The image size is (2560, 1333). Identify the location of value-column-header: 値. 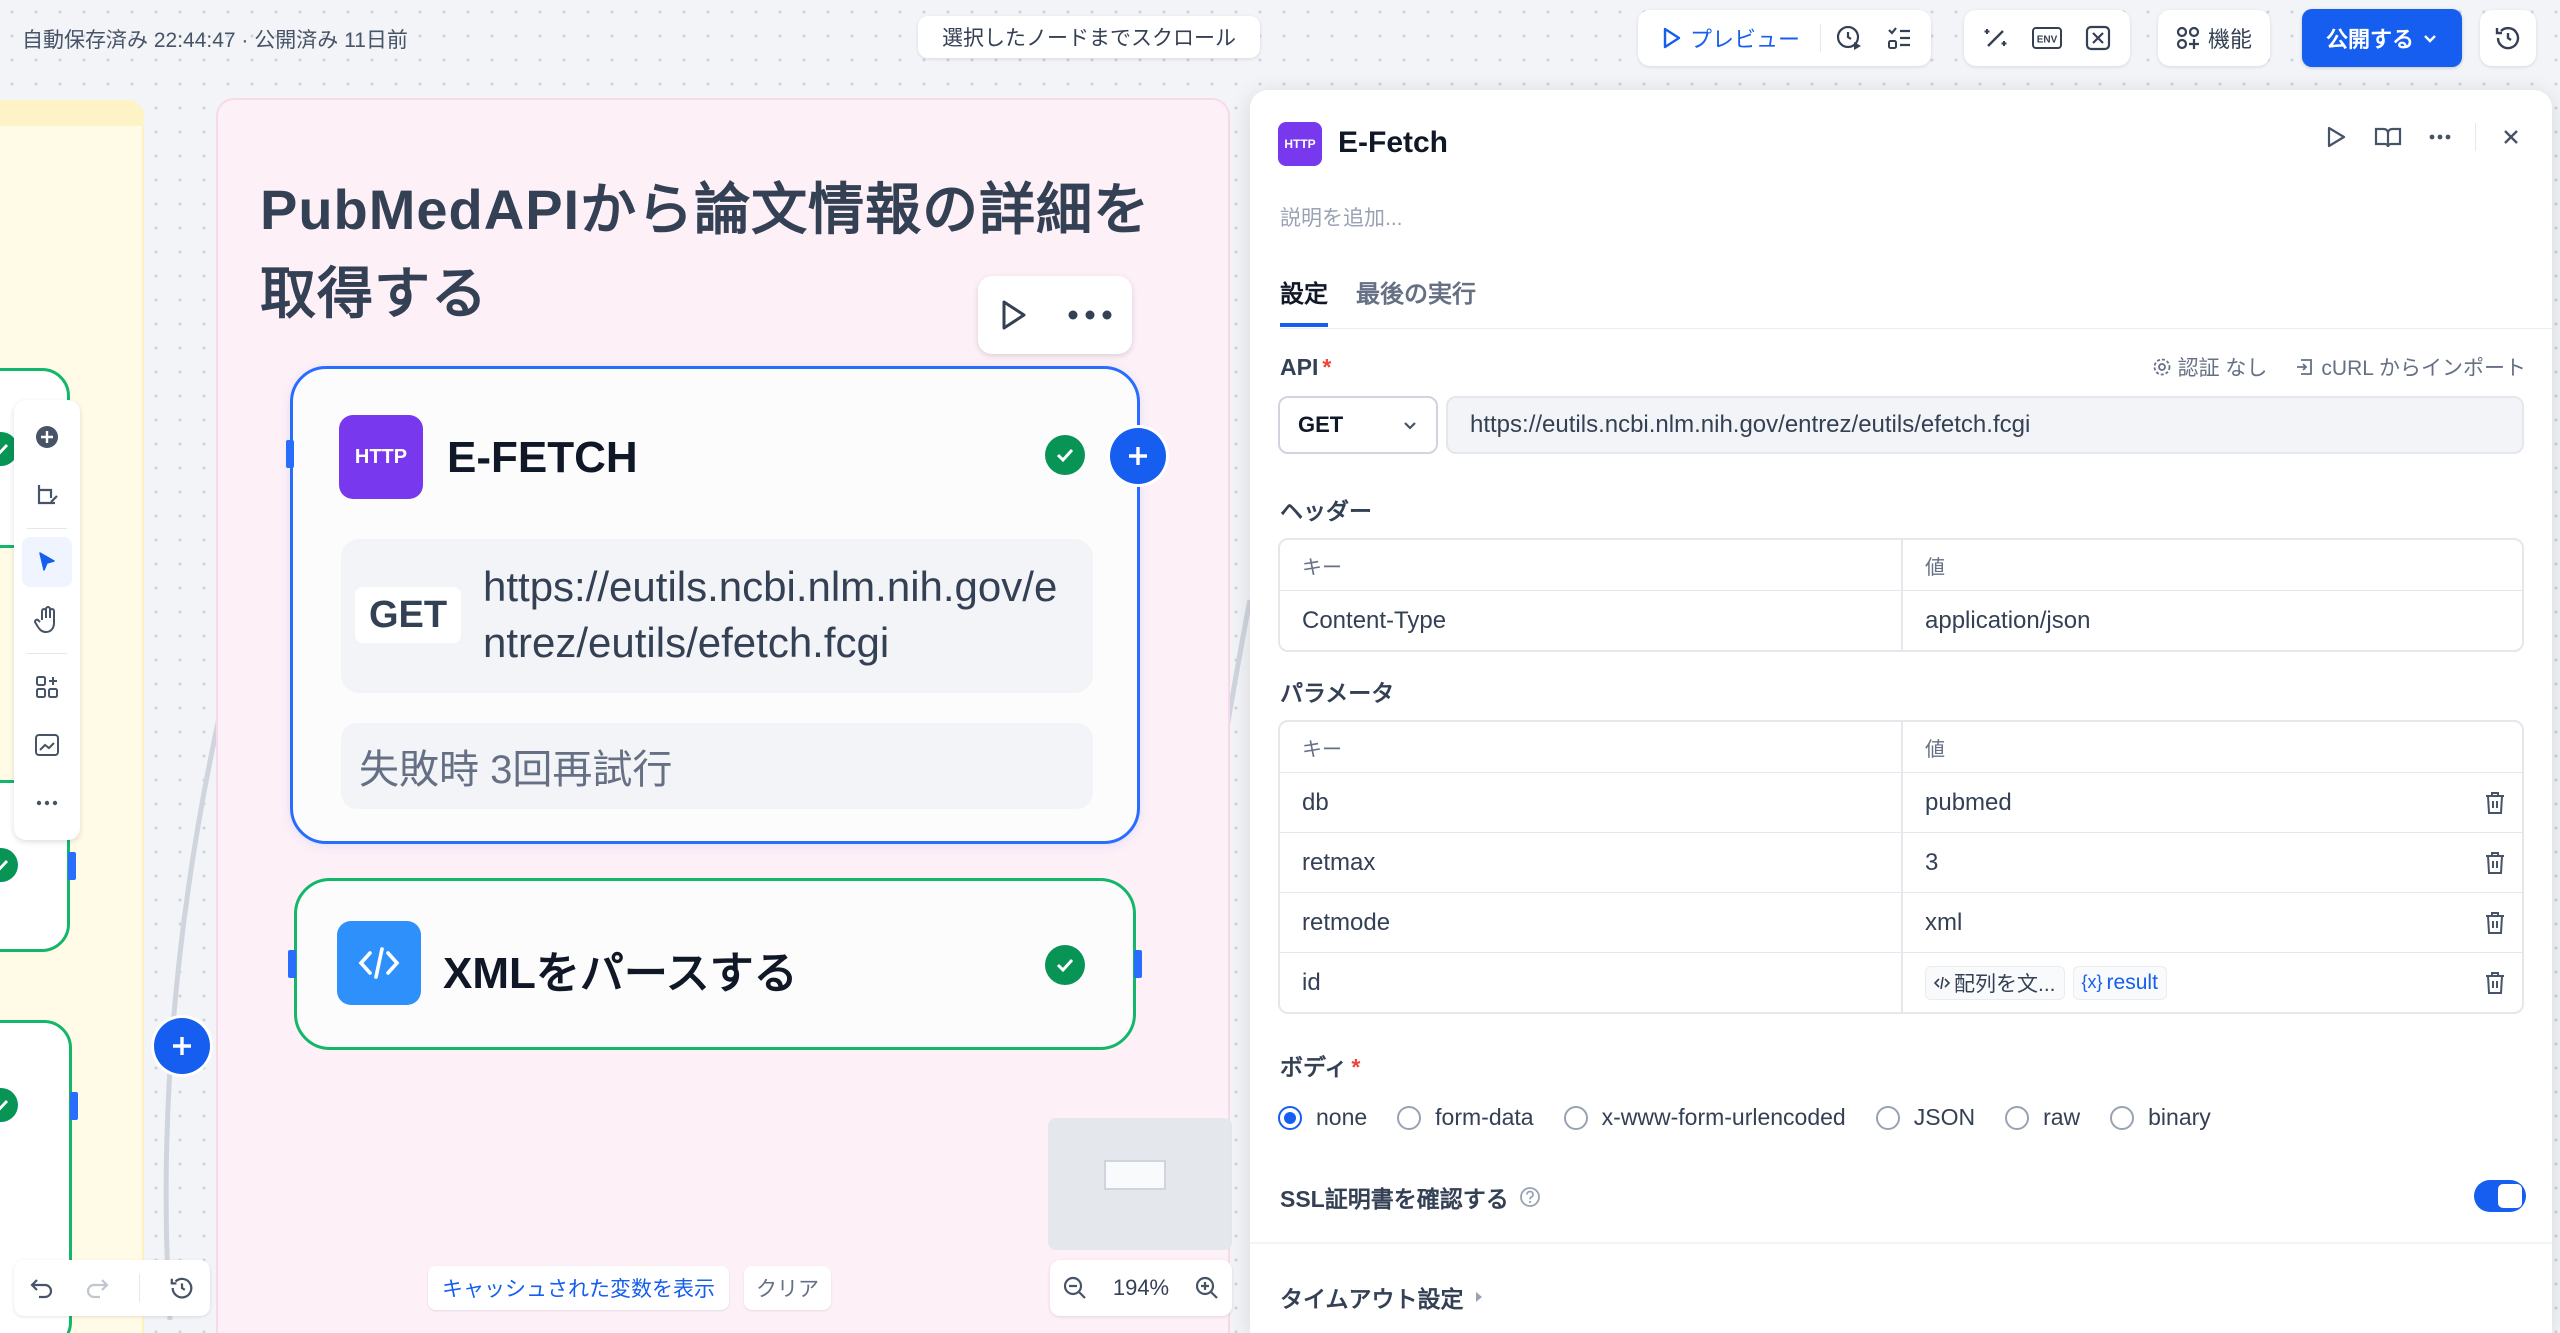
(2211, 747).